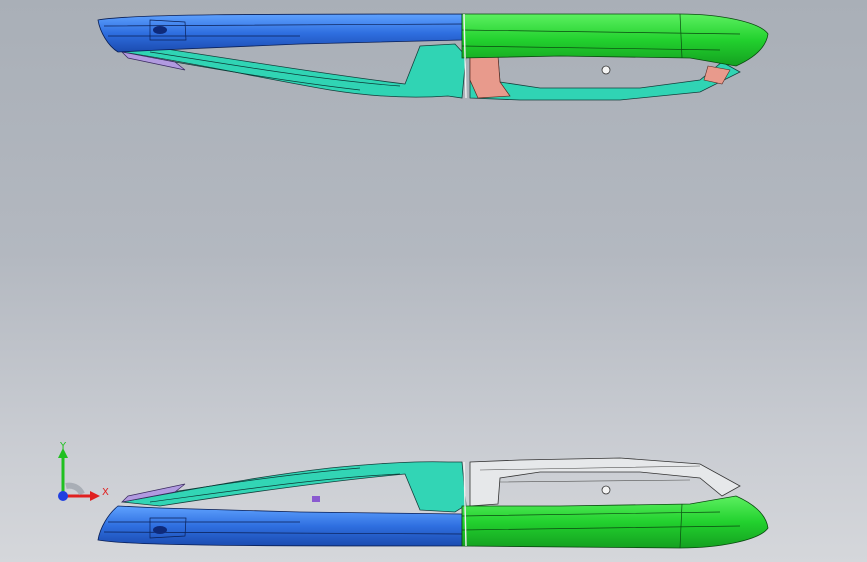 The image size is (867, 562). Describe the element at coordinates (615, 522) in the screenshot. I see `right-body-bottom` at that location.